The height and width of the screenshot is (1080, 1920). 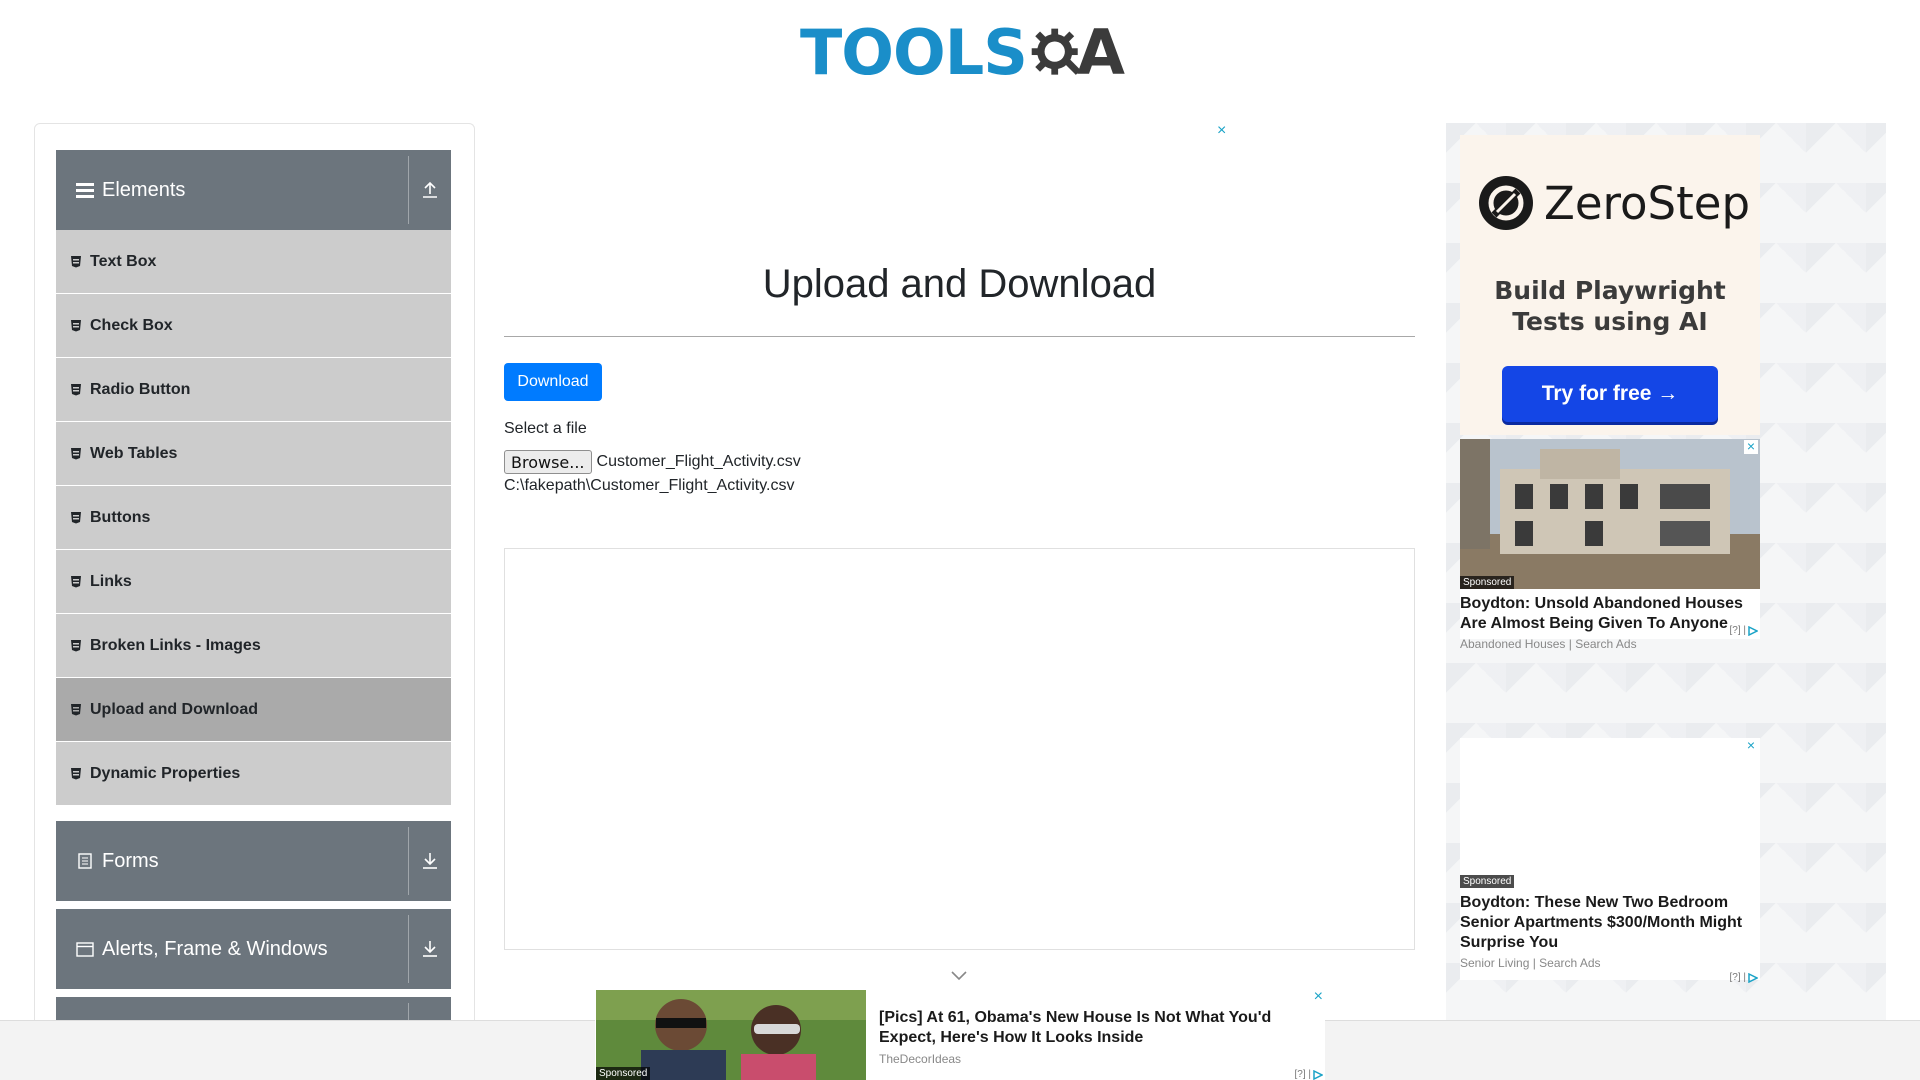 I want to click on chevron-down-icon, so click(x=959, y=976).